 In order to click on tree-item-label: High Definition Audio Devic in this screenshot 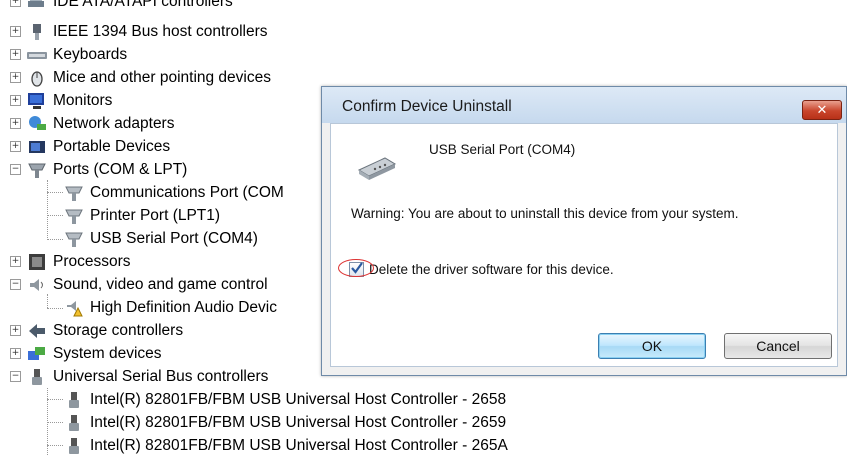, I will do `click(183, 307)`.